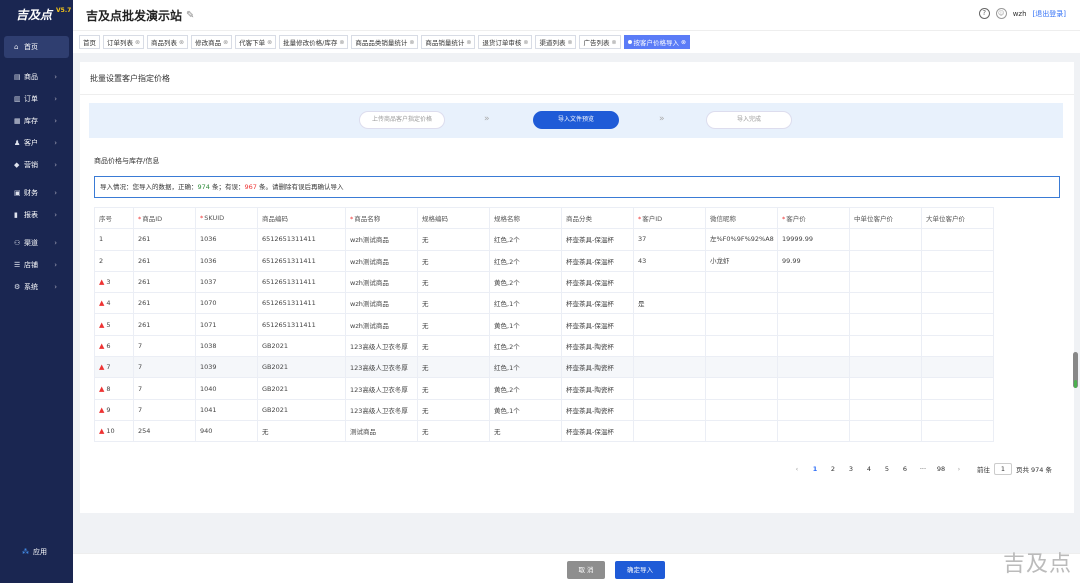 This screenshot has width=1080, height=583. Describe the element at coordinates (17, 121) in the screenshot. I see `menu-icon: ▦` at that location.